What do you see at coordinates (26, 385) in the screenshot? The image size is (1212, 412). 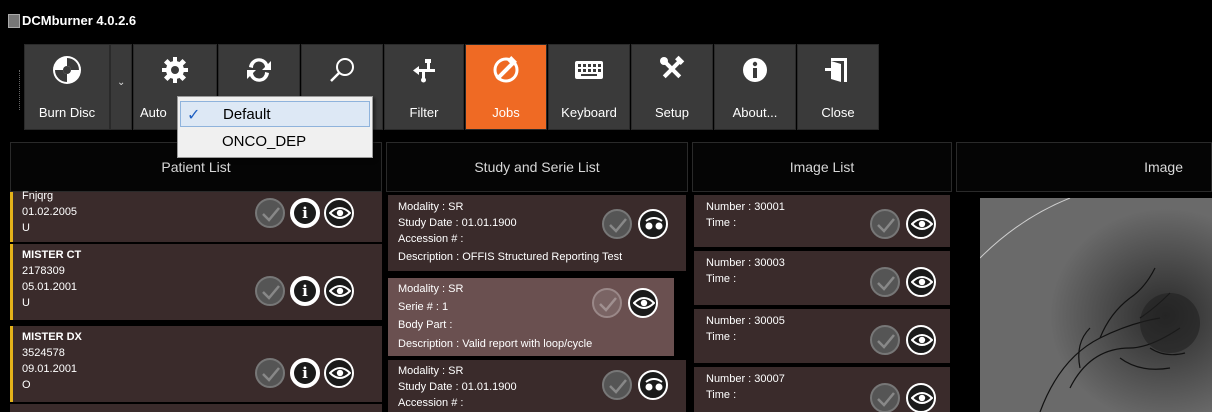 I see `patient-sex: O` at bounding box center [26, 385].